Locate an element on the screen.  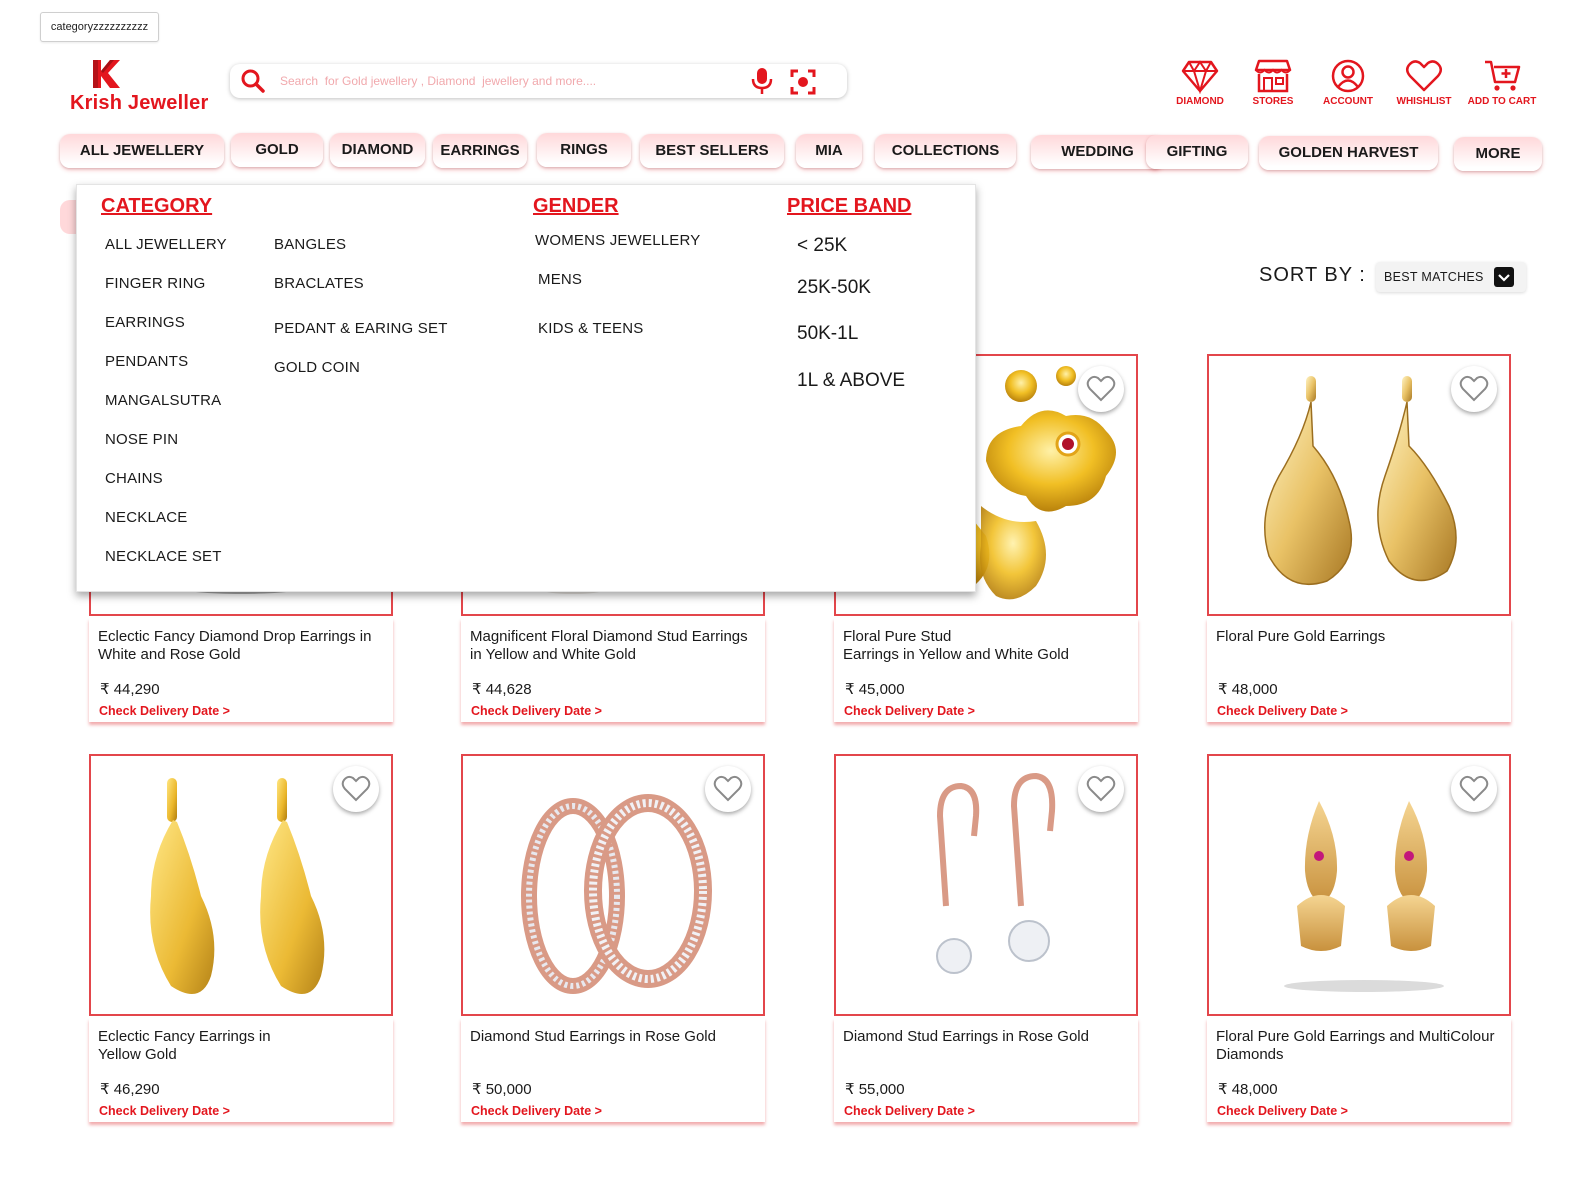
price-1l-above: 1L & ABOVE is located at coordinates (851, 381).